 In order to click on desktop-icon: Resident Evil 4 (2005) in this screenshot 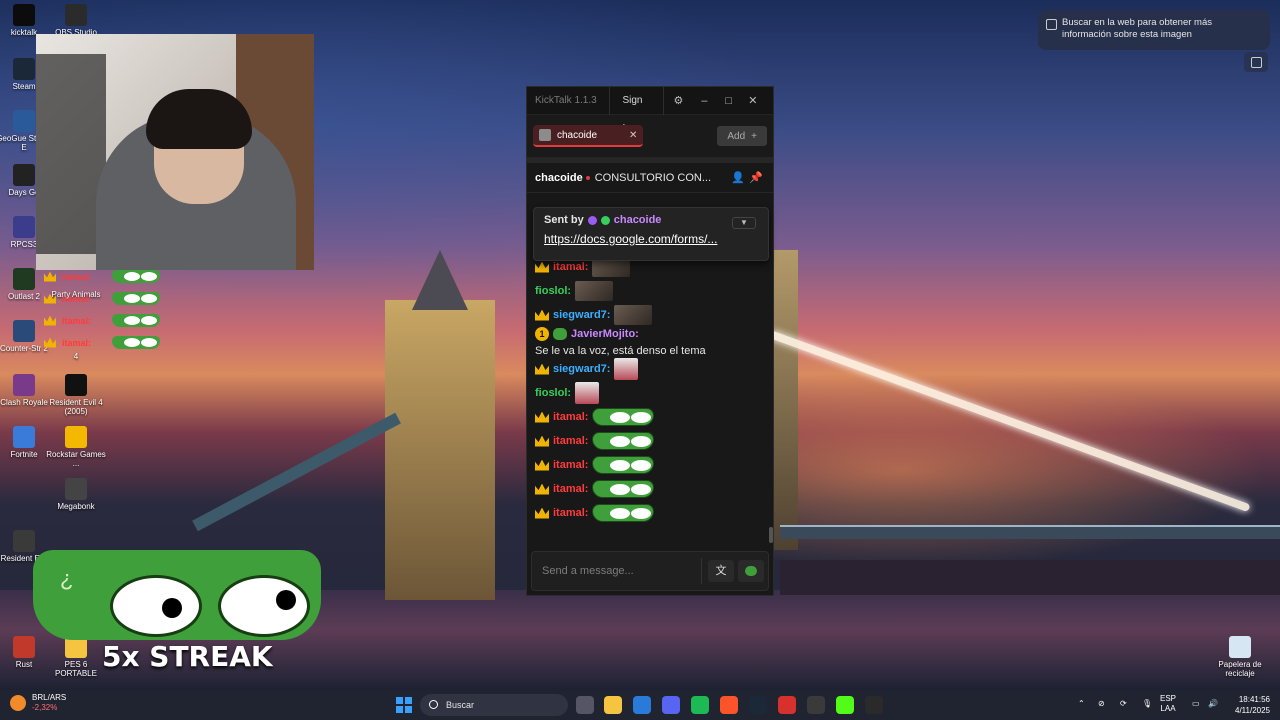, I will do `click(76, 395)`.